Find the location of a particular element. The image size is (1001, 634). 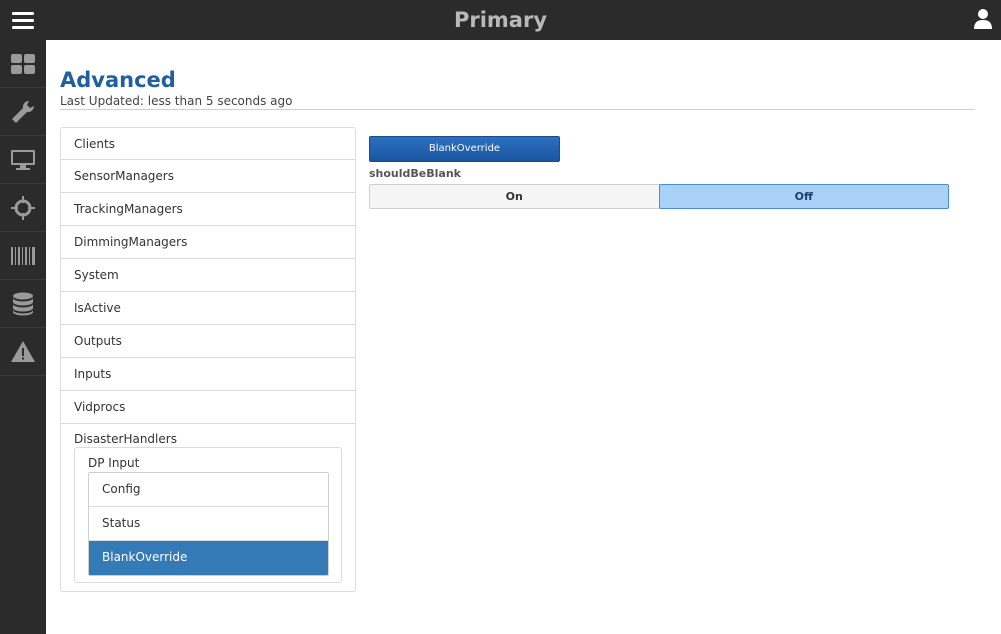

crosshair-icon is located at coordinates (23, 207).